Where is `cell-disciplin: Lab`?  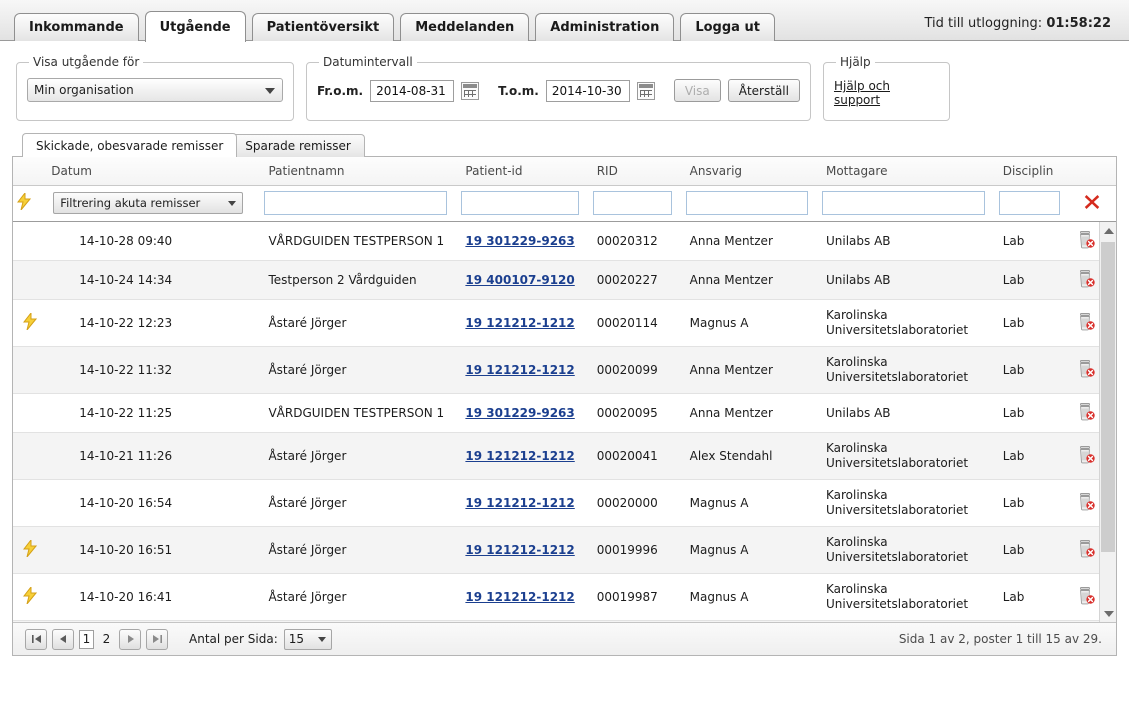 cell-disciplin: Lab is located at coordinates (1032, 413).